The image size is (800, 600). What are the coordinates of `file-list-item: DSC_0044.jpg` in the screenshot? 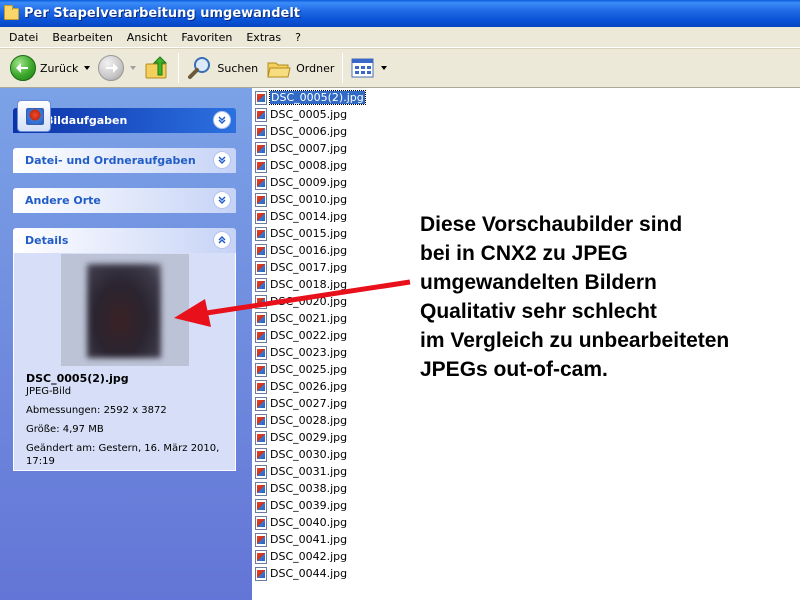 It's located at (309, 573).